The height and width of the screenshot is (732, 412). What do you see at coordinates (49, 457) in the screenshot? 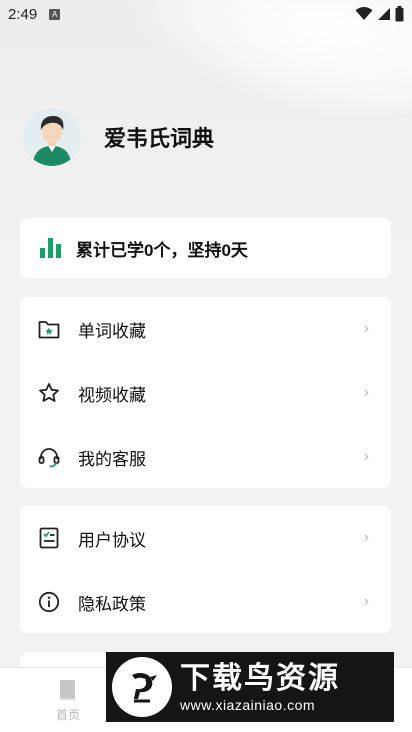
I see `headset-icon` at bounding box center [49, 457].